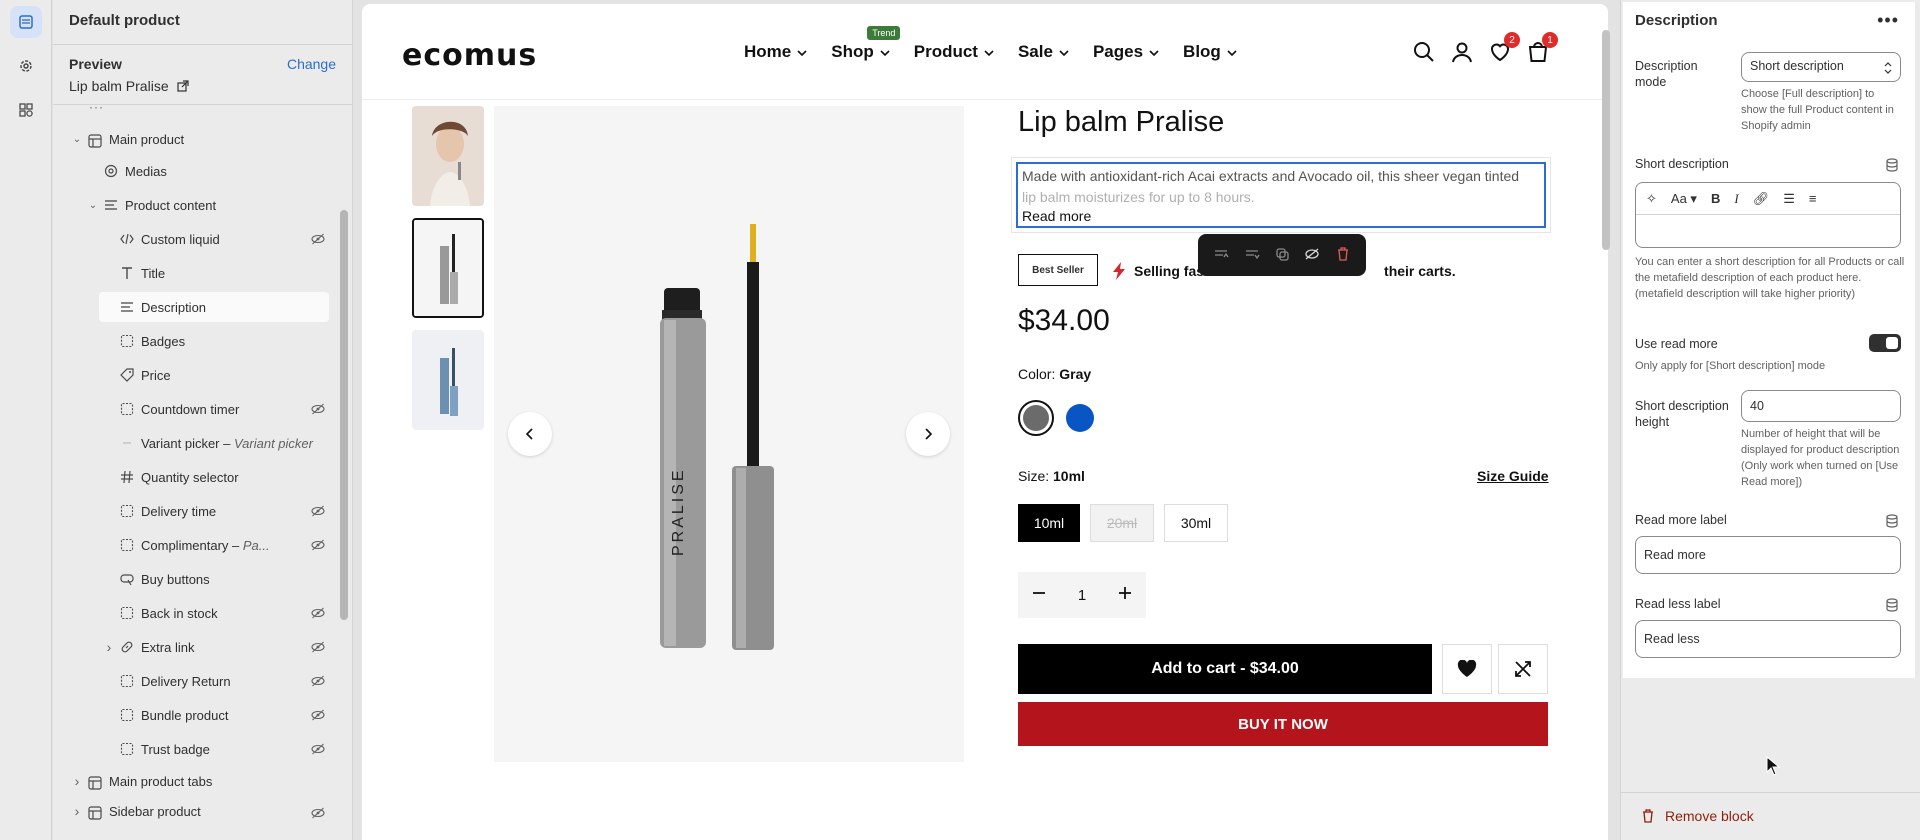  I want to click on wishlist-icon: 2, so click(1504, 48).